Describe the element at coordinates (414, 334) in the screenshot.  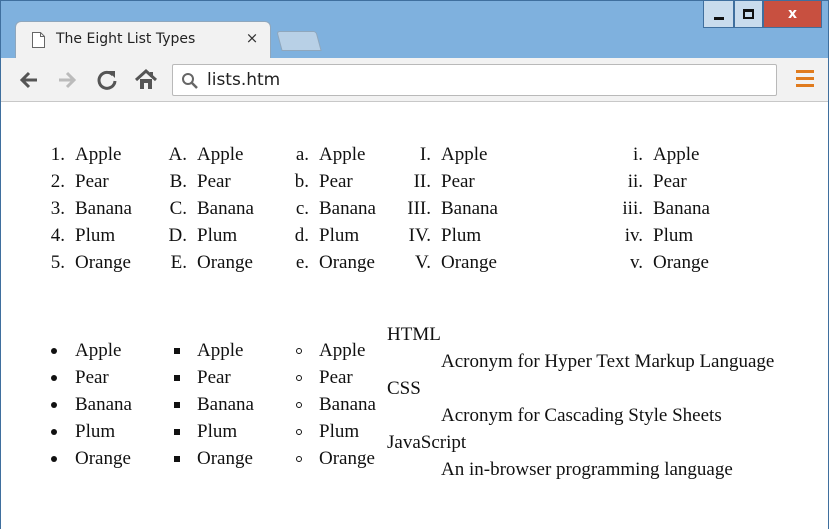
I see `definition-term: HTML` at that location.